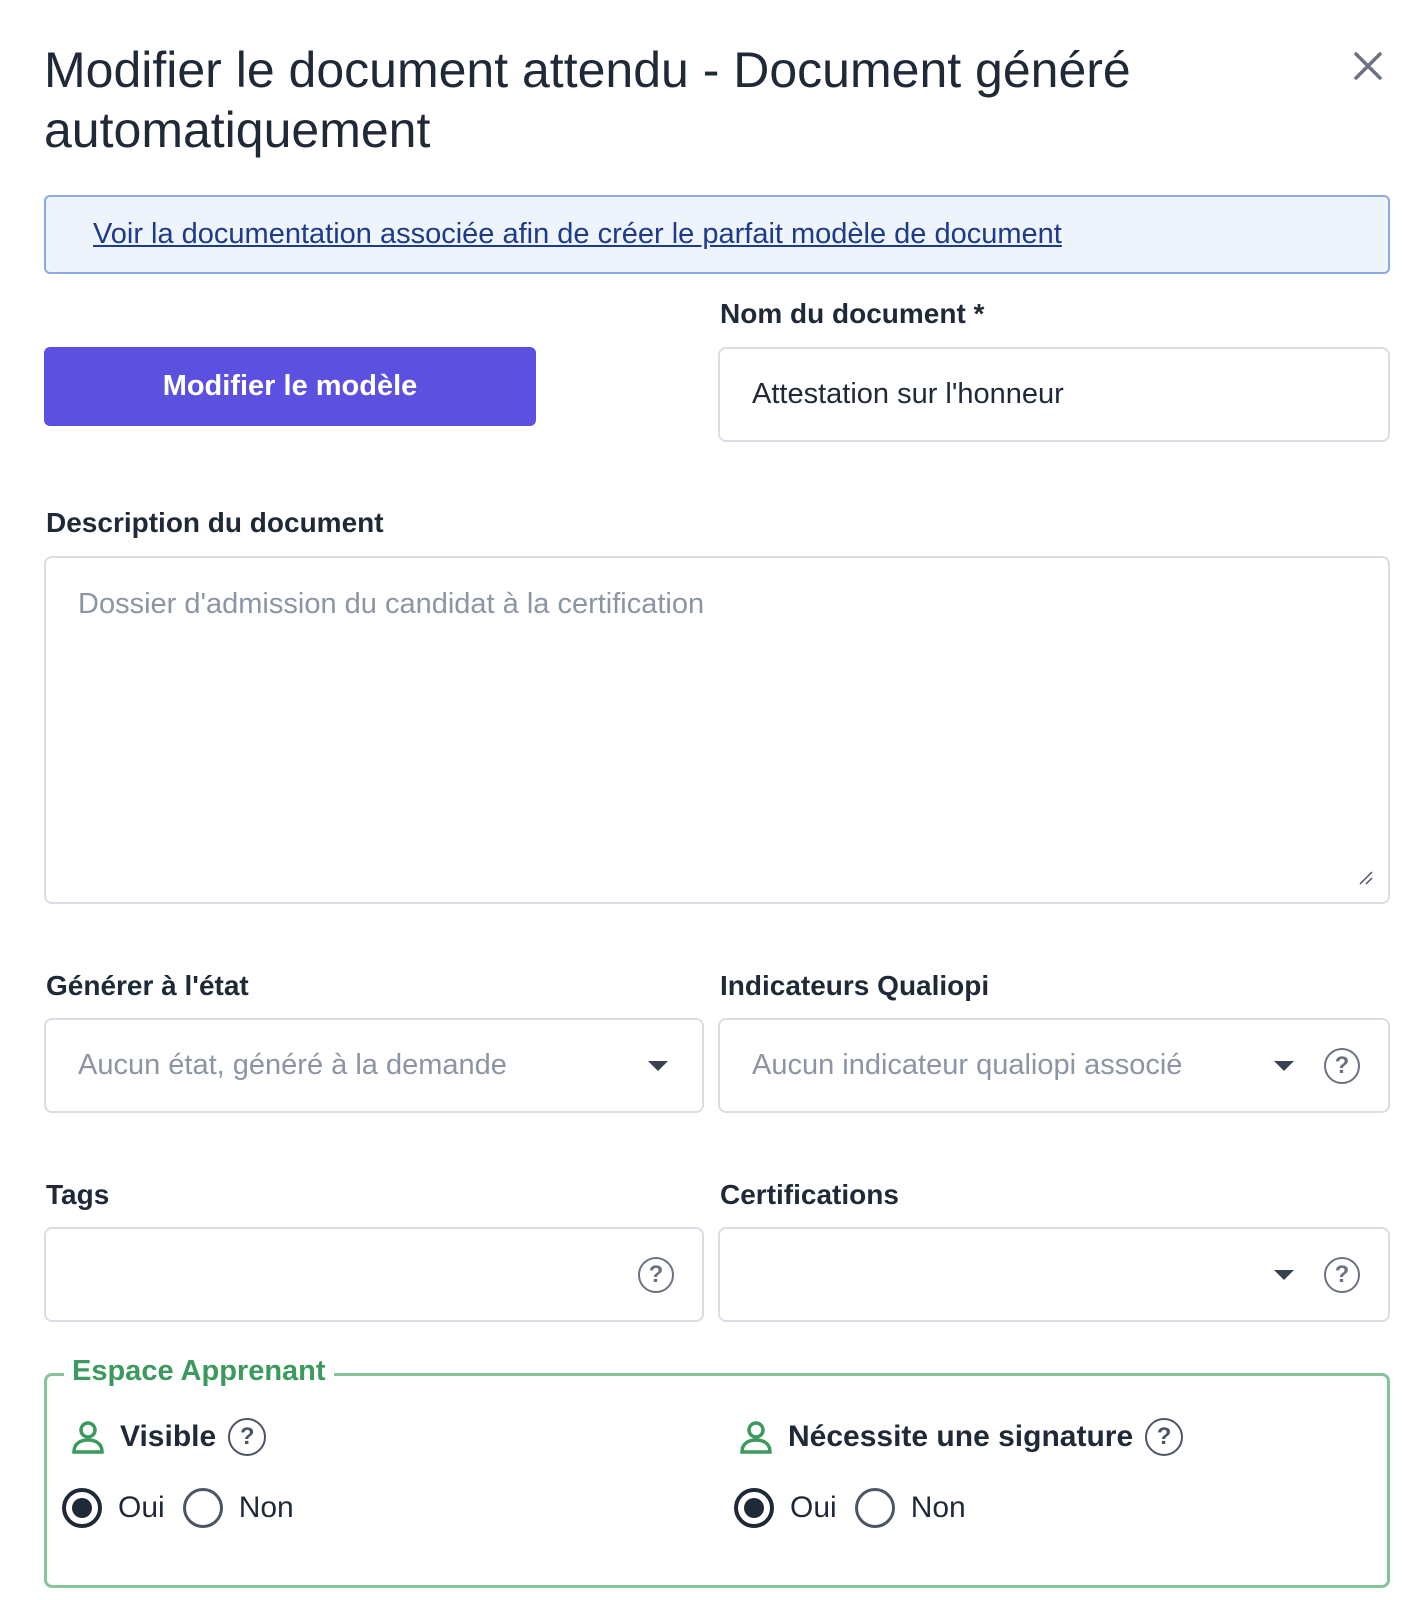 Image resolution: width=1428 pixels, height=1600 pixels. I want to click on visible-option-title: Visible ?, so click(168, 1437).